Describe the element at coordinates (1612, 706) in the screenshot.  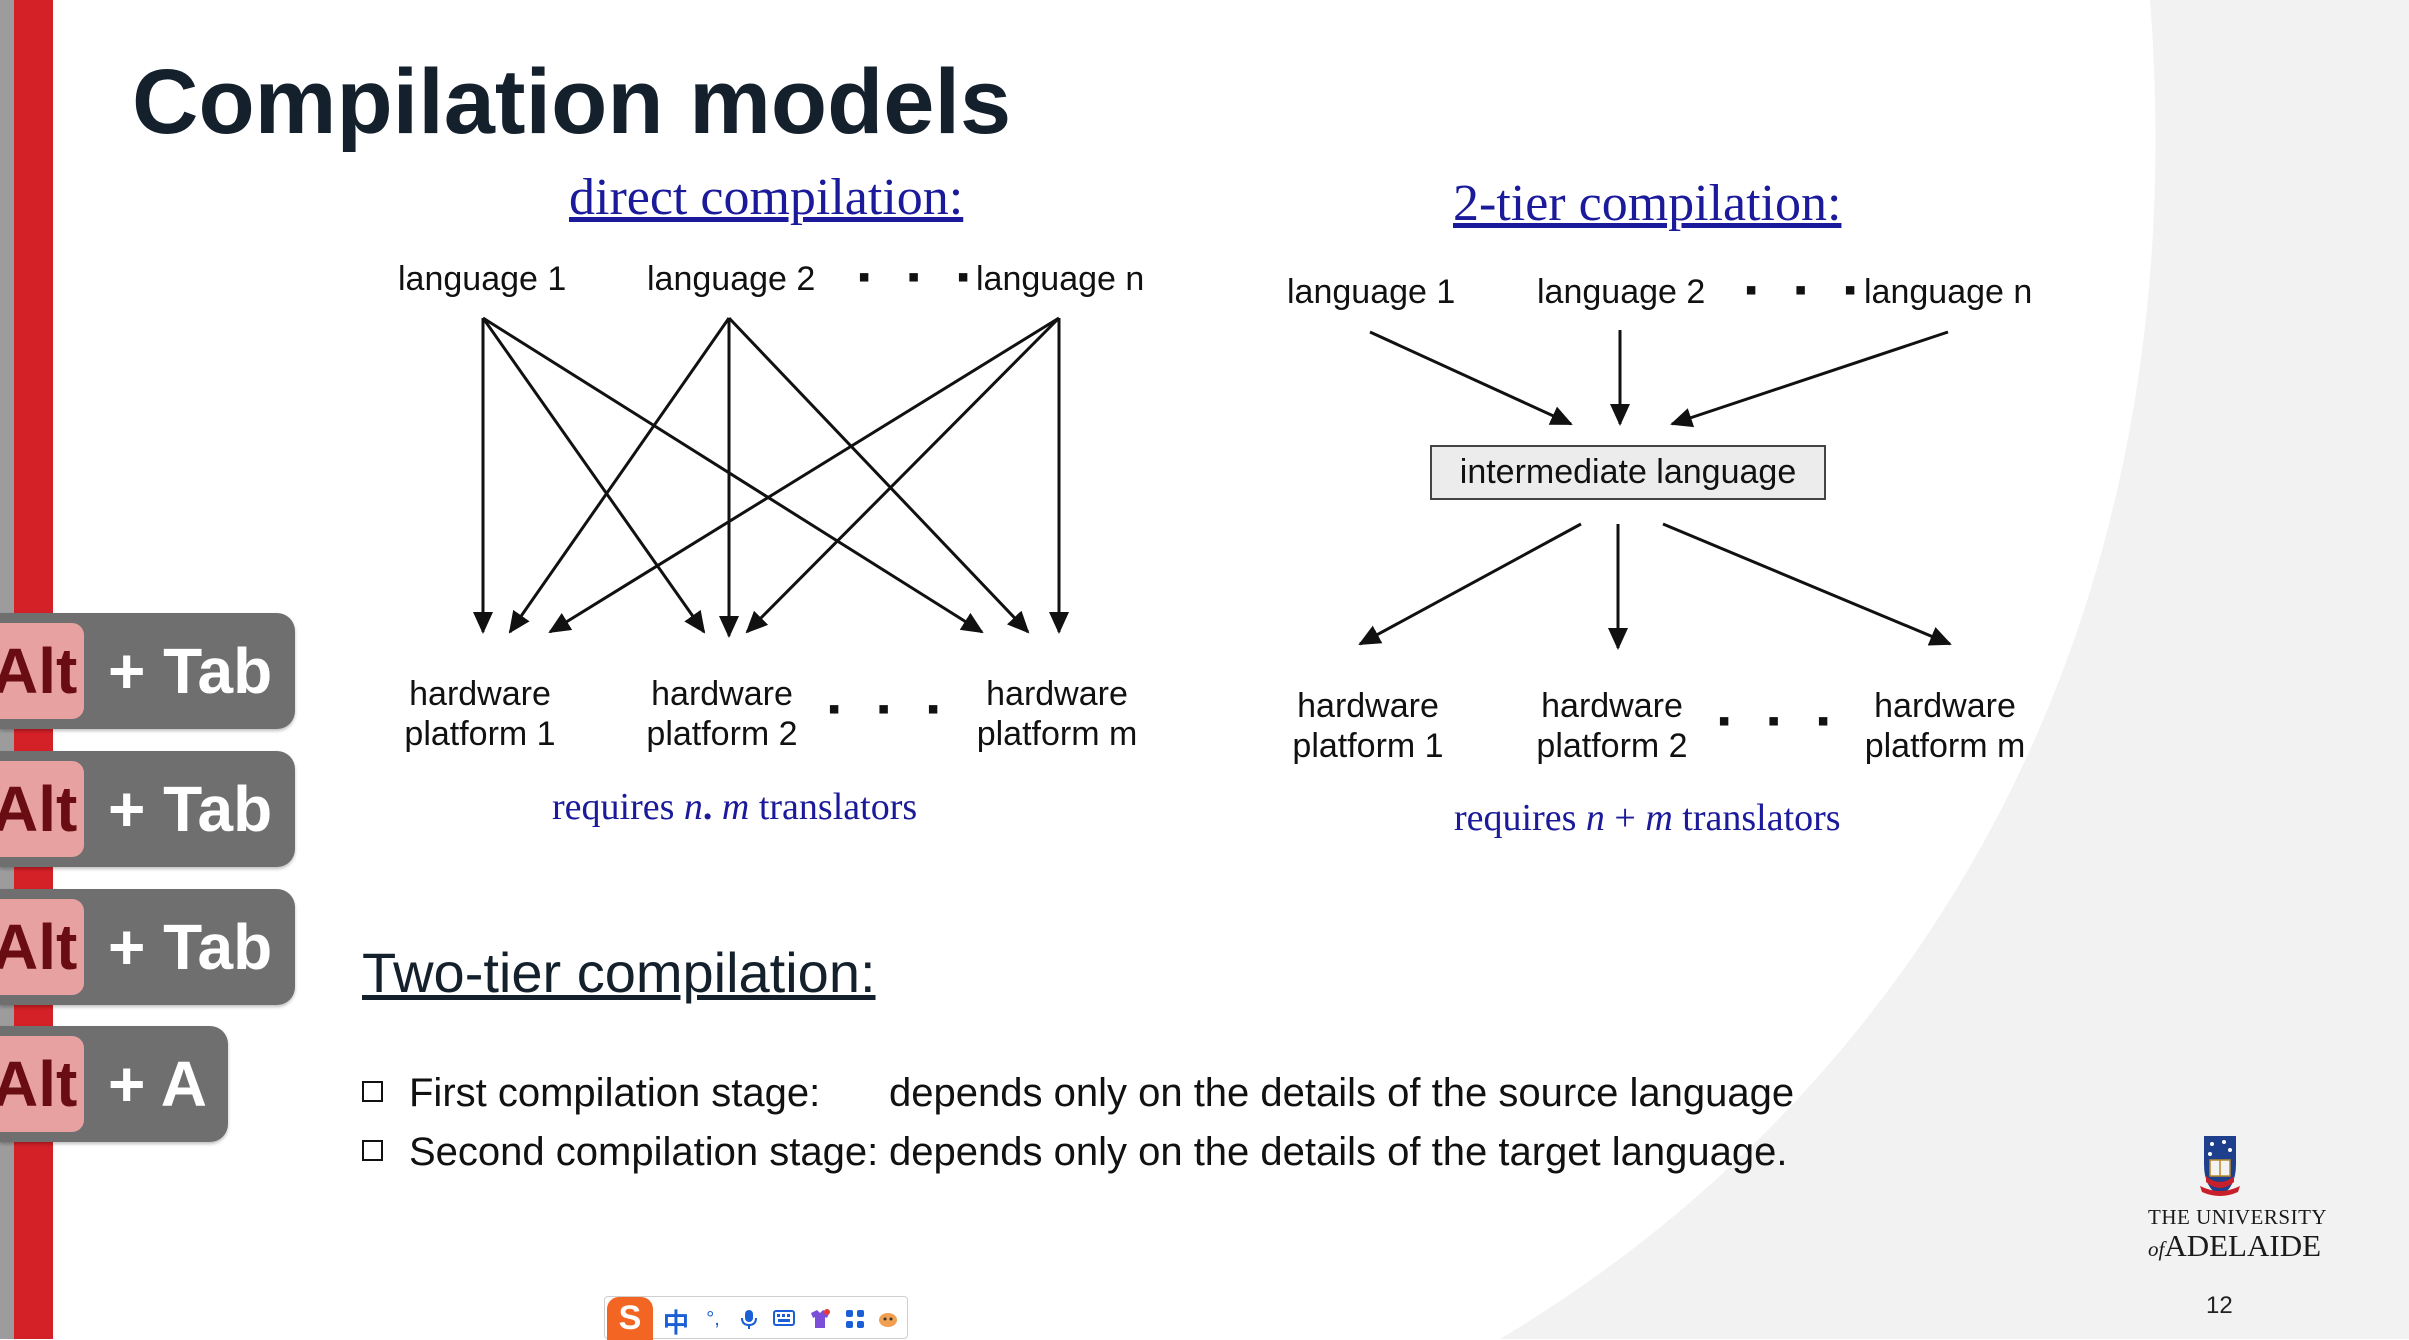
I see `two-tier-platform-2-line1: hardware` at that location.